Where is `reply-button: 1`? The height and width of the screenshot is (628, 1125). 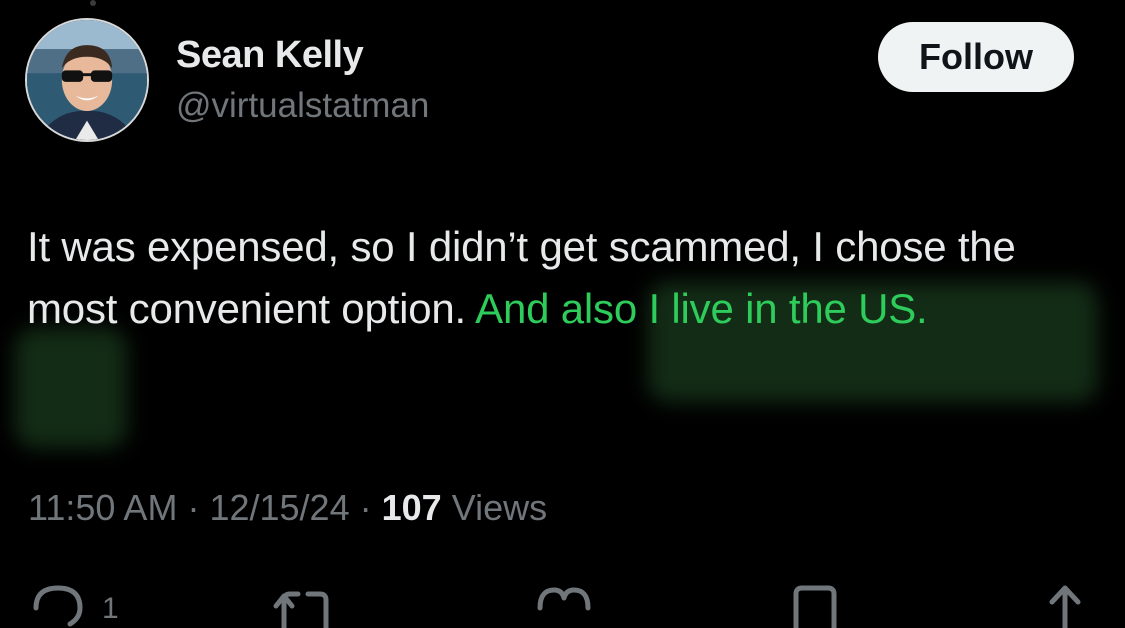 reply-button: 1 is located at coordinates (73, 602).